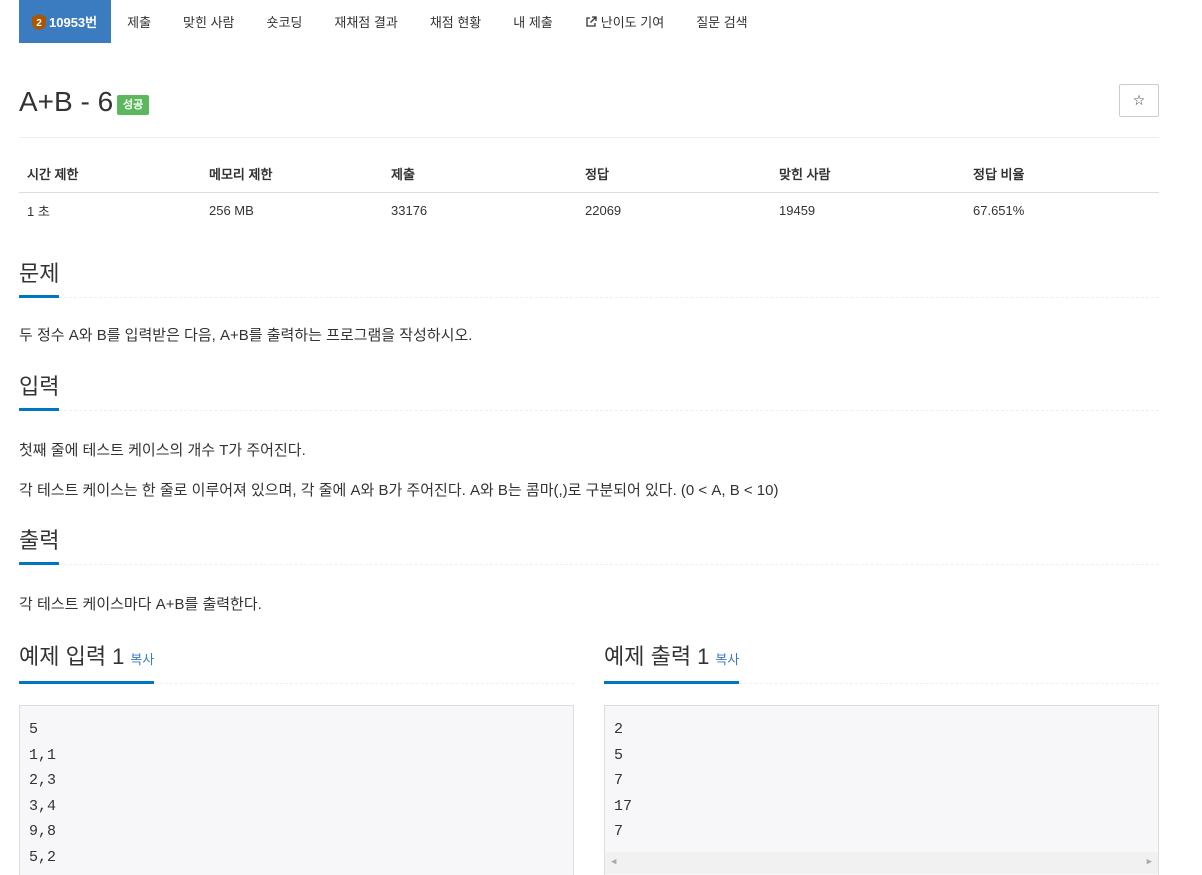 The width and height of the screenshot is (1202, 875). I want to click on nav-problem-id-label: 10953번, so click(73, 22).